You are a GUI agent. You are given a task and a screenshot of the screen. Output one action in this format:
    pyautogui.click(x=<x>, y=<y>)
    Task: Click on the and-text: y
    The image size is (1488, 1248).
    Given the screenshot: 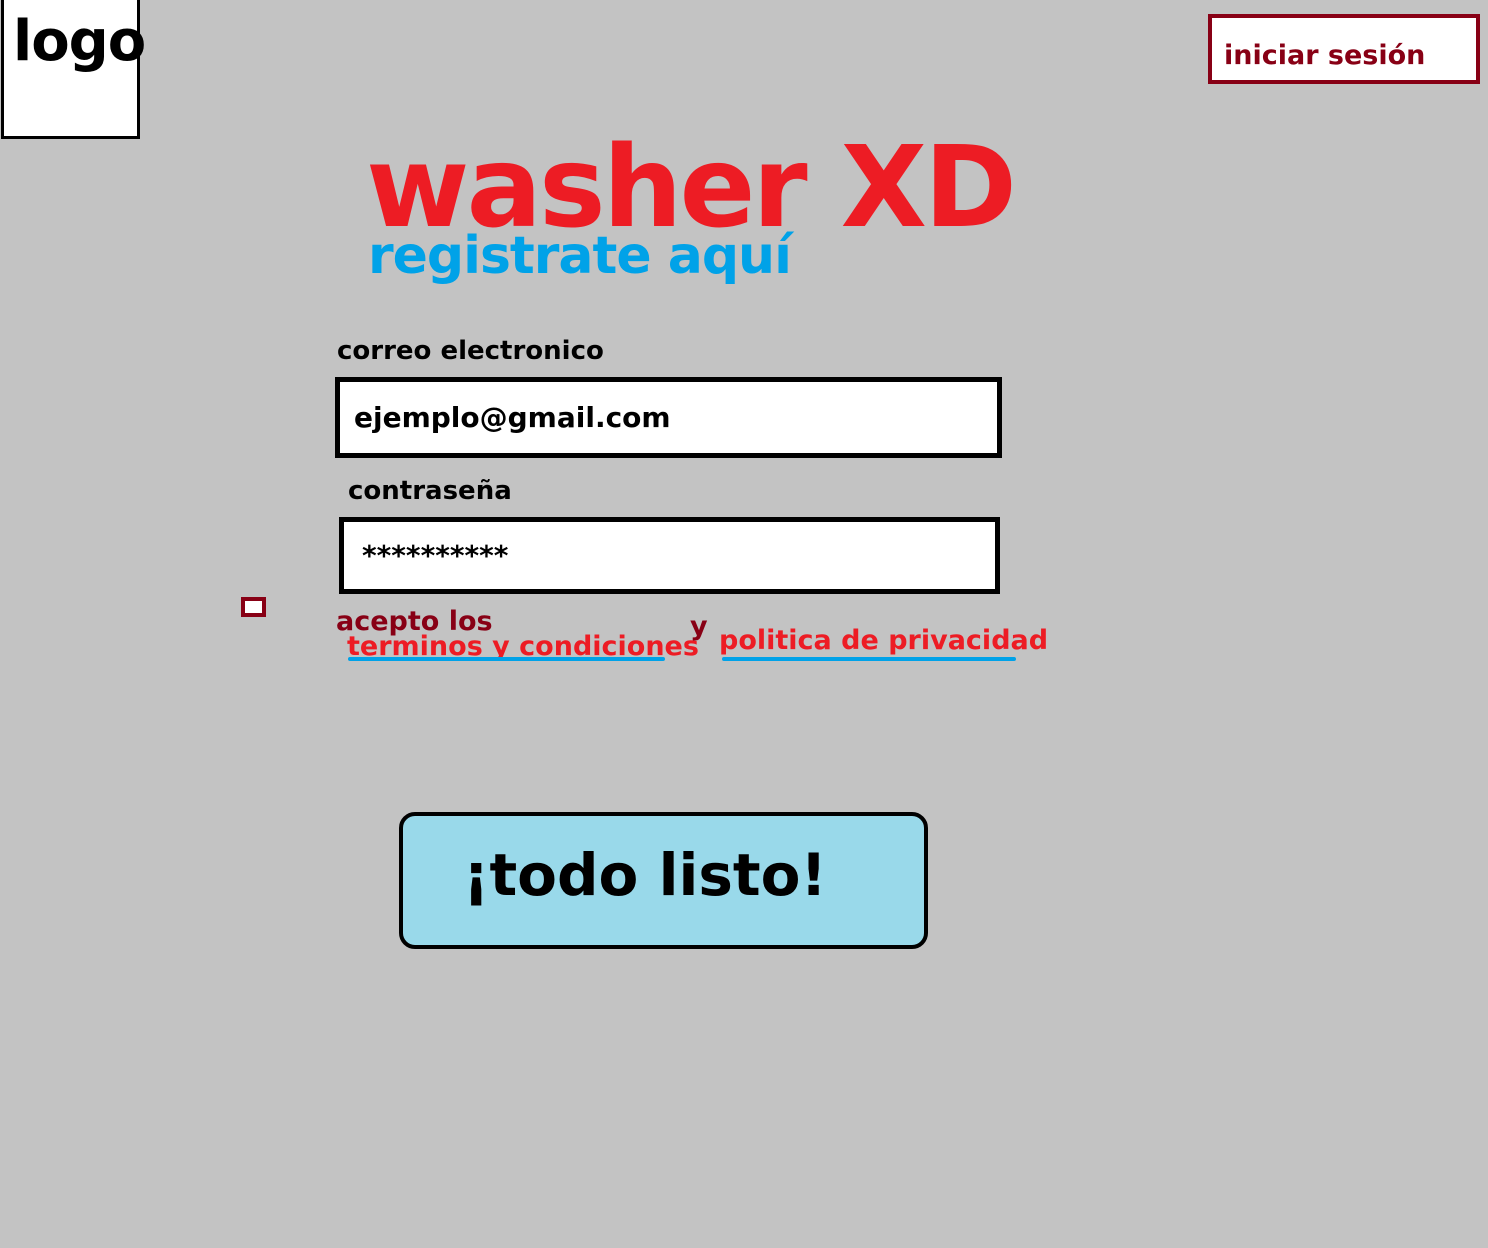 What is the action you would take?
    pyautogui.click(x=699, y=626)
    